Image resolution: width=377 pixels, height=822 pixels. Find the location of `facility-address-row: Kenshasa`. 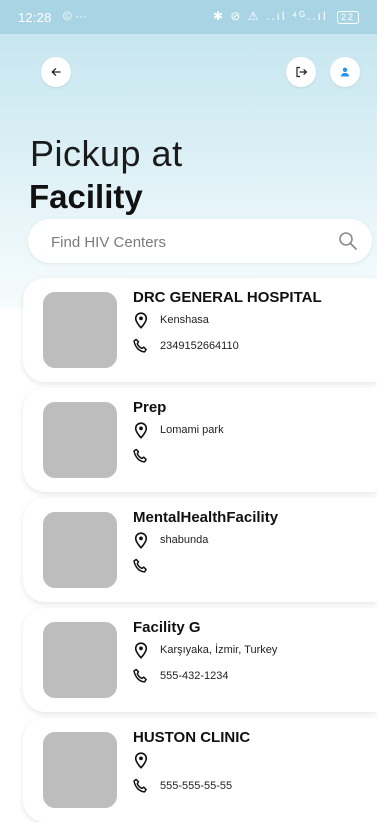

facility-address-row: Kenshasa is located at coordinates (171, 320).